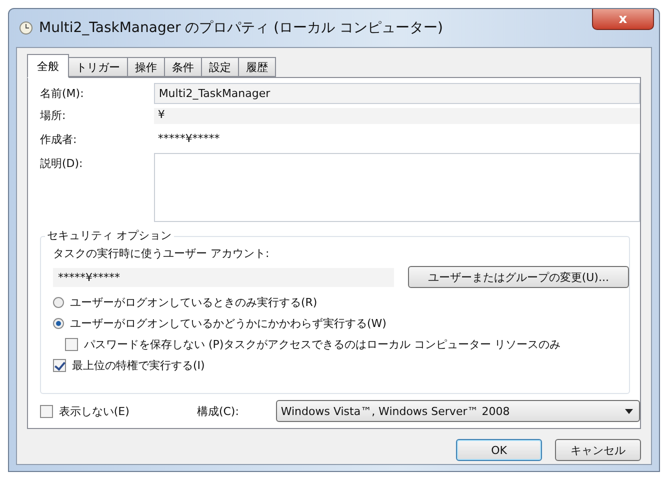 The image size is (667, 479). I want to click on account-label: タスクの実行時に使うユーザー アカウント:, so click(161, 253).